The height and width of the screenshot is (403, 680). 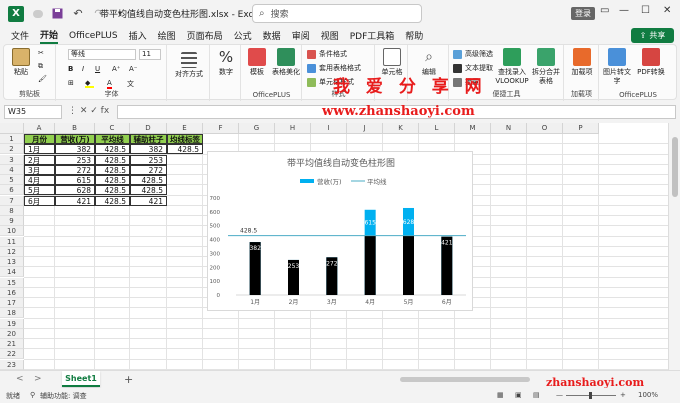 What do you see at coordinates (337, 13) in the screenshot?
I see `search-input: ⌕ 搜索` at bounding box center [337, 13].